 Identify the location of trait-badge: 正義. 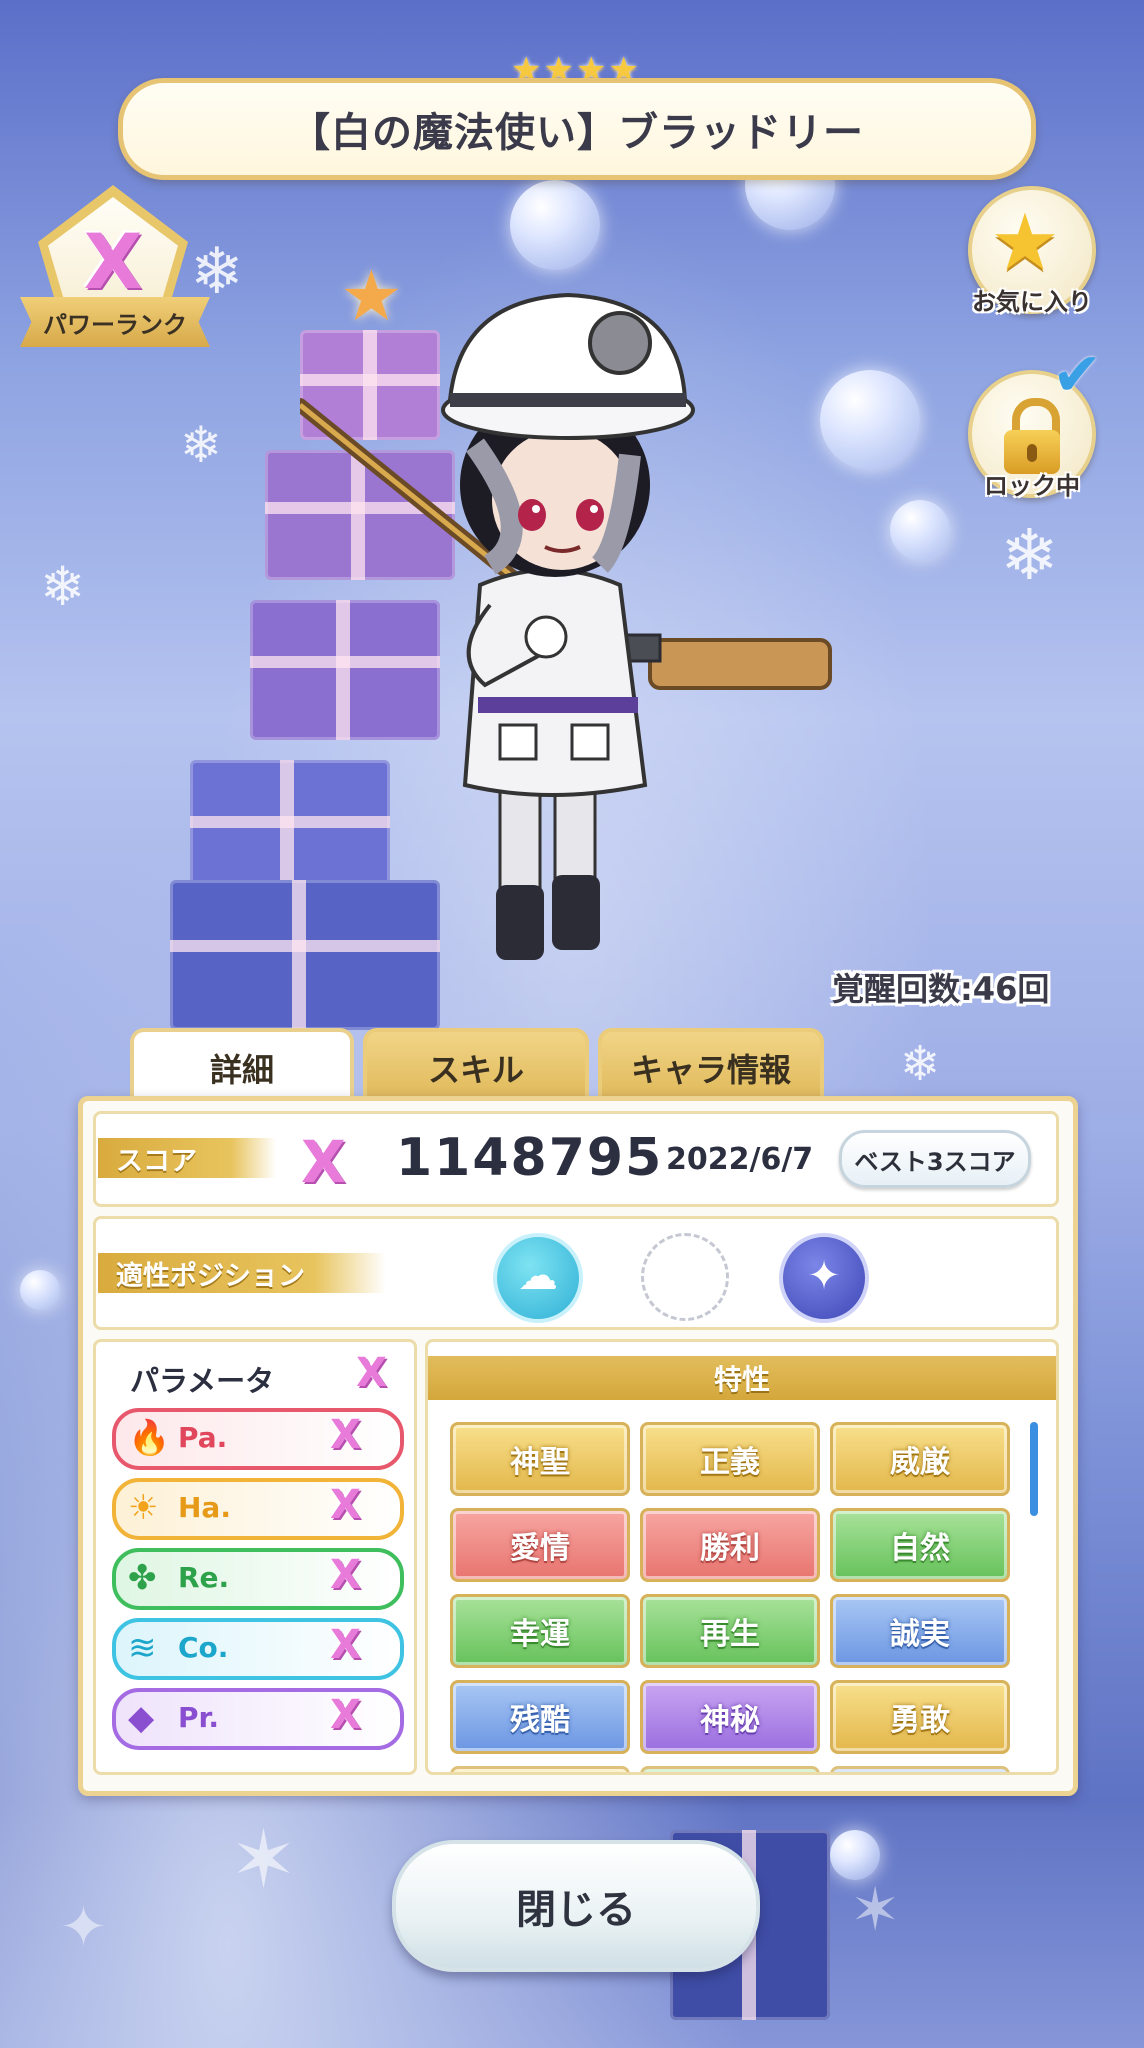
(730, 1459).